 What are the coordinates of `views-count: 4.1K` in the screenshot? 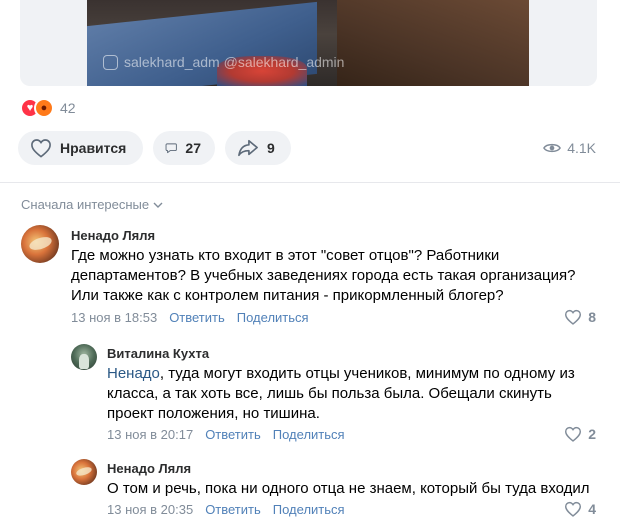 It's located at (581, 148).